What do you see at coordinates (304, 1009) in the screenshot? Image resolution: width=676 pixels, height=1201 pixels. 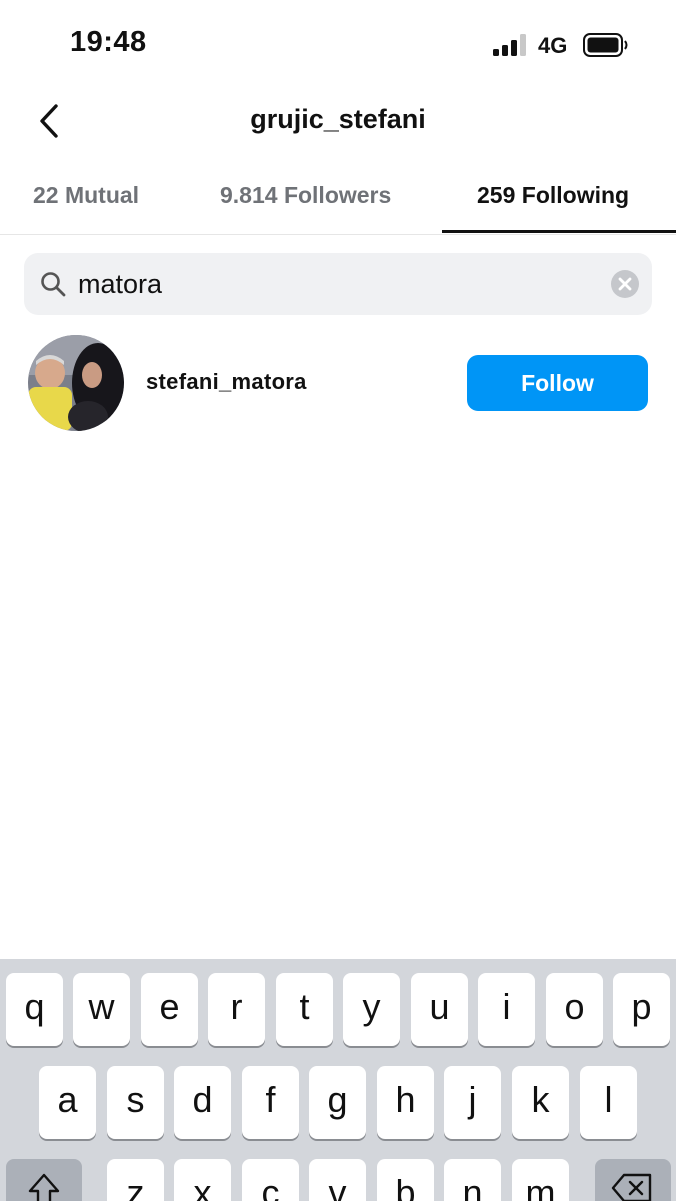 I see `key-t: t` at bounding box center [304, 1009].